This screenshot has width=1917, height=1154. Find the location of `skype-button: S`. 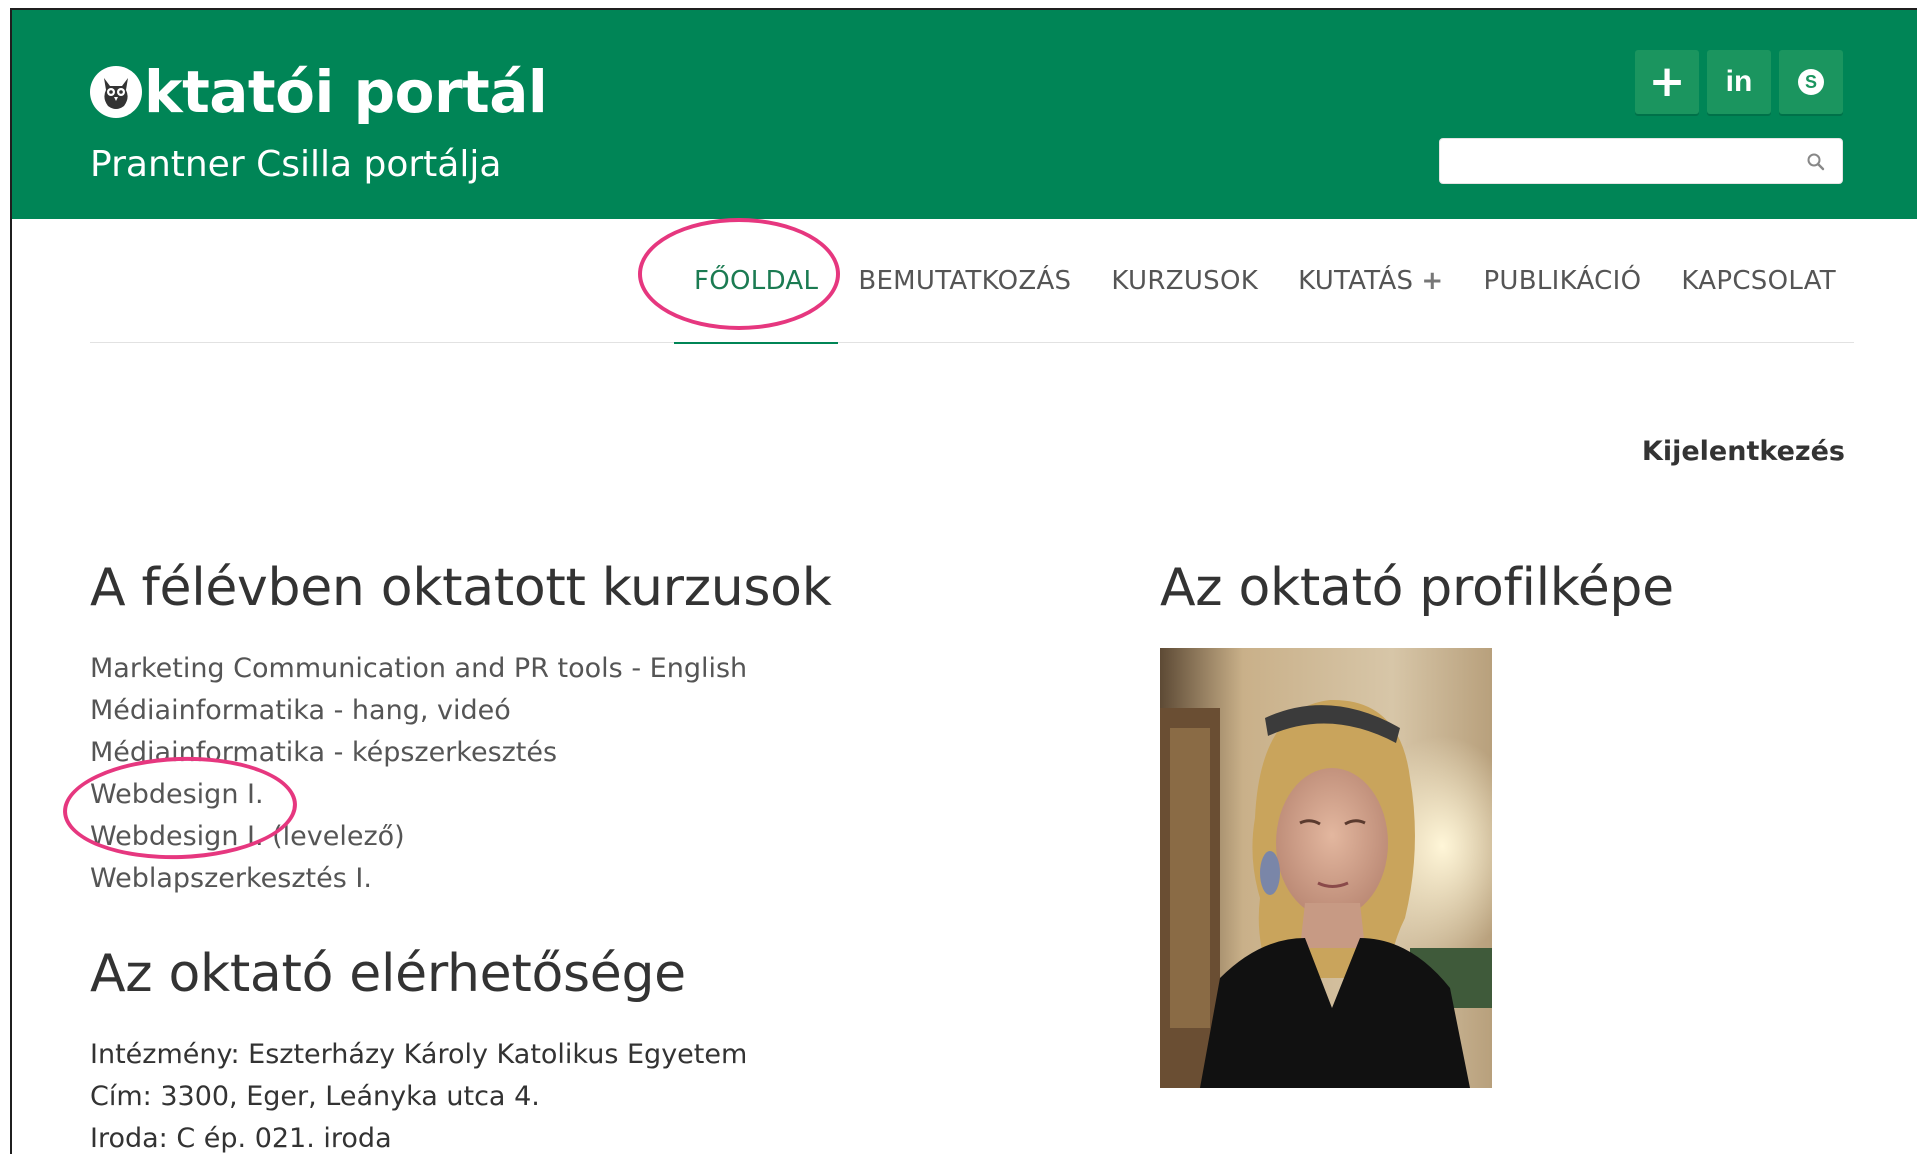

skype-button: S is located at coordinates (1811, 82).